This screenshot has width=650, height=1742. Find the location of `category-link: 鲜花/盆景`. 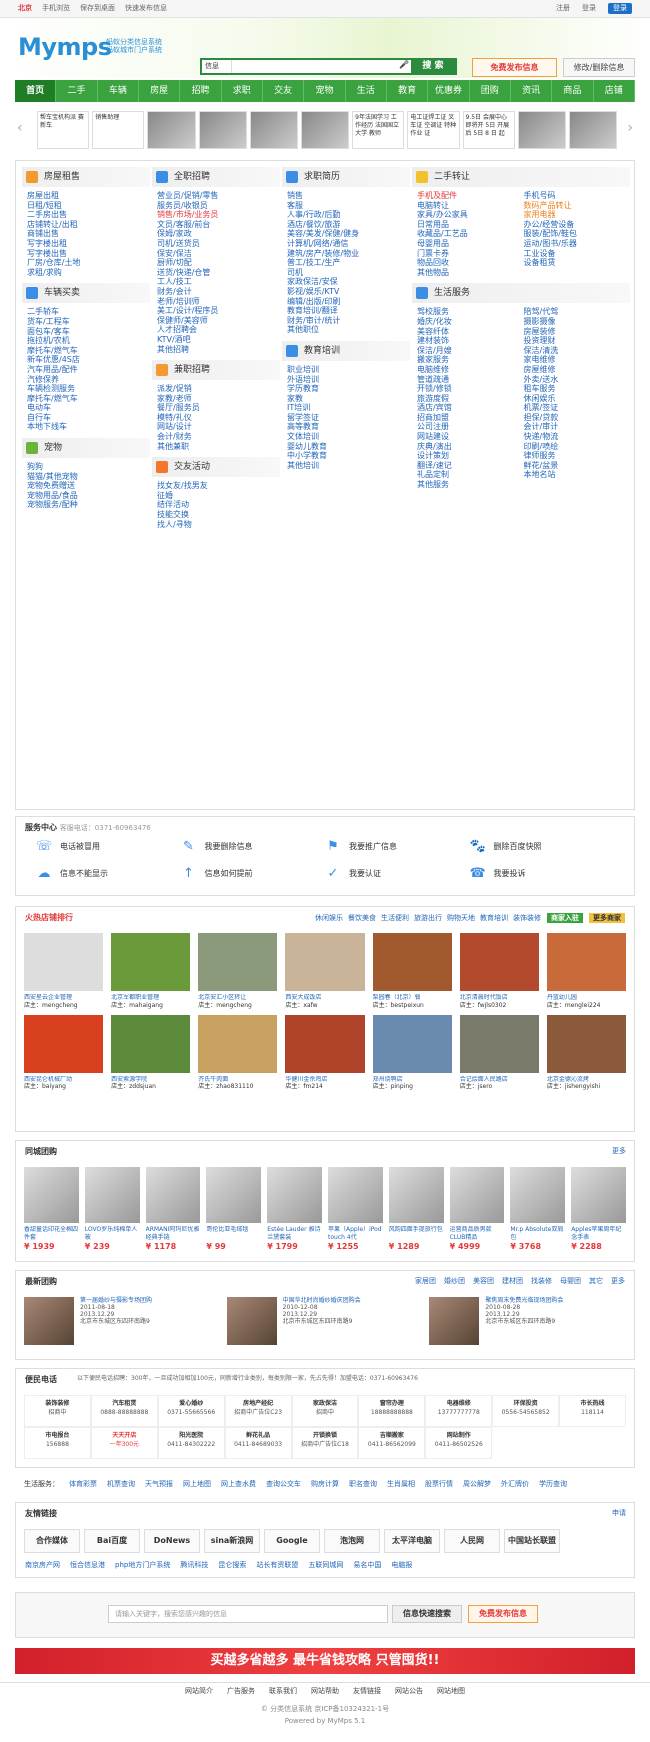

category-link: 鲜花/盆景 is located at coordinates (577, 466).